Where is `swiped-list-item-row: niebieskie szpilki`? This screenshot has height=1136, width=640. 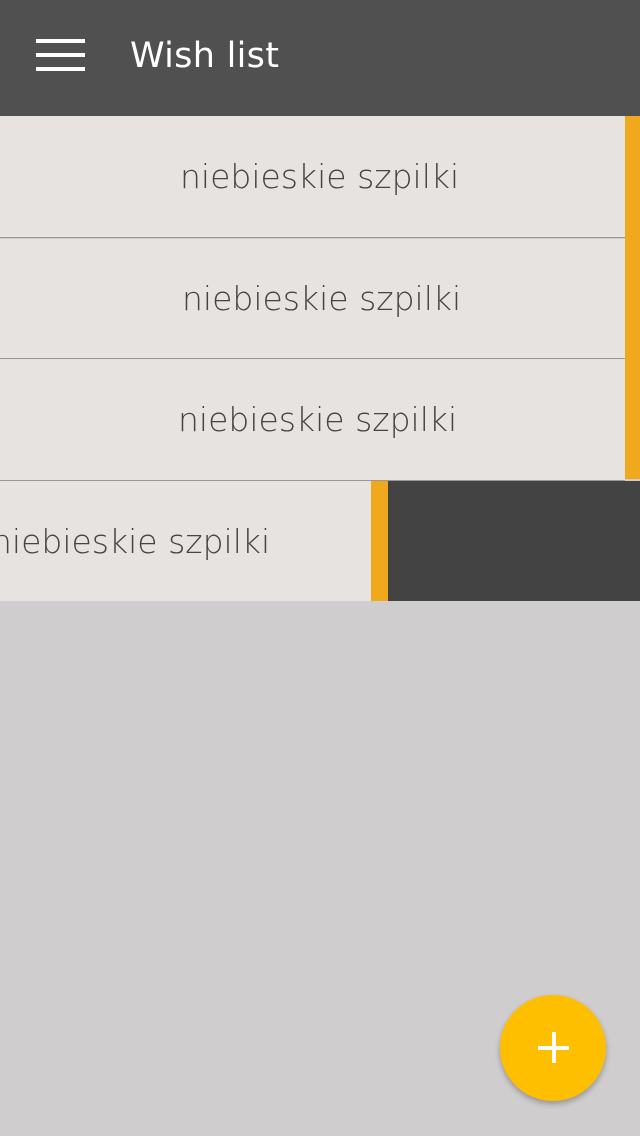 swiped-list-item-row: niebieskie szpilki is located at coordinates (320, 541).